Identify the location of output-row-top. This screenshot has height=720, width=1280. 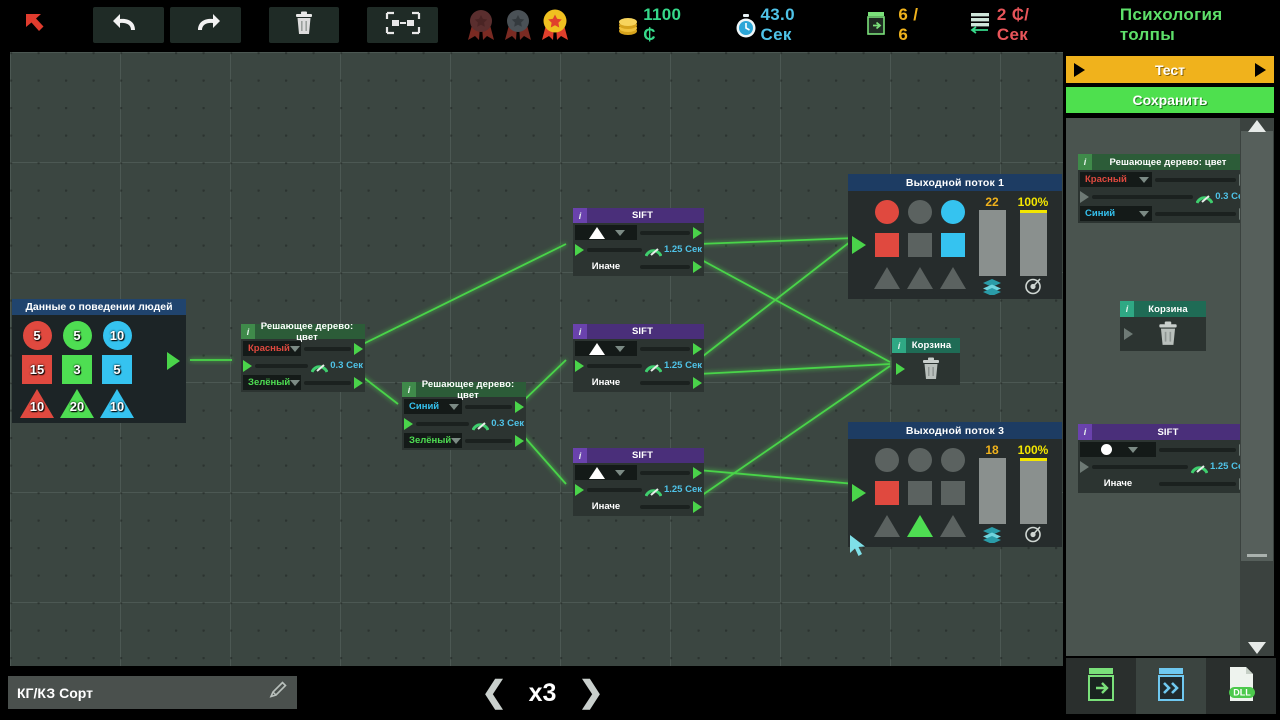
(638, 348).